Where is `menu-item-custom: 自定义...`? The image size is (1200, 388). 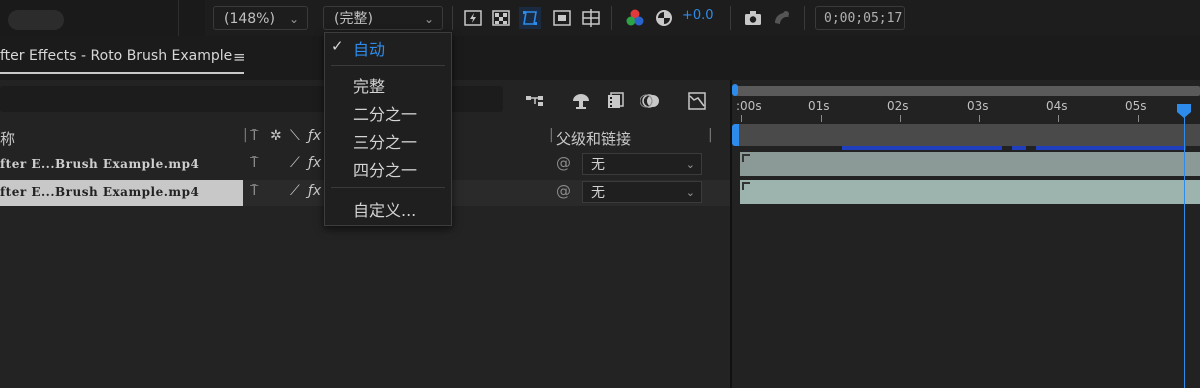 menu-item-custom: 自定义... is located at coordinates (388, 208).